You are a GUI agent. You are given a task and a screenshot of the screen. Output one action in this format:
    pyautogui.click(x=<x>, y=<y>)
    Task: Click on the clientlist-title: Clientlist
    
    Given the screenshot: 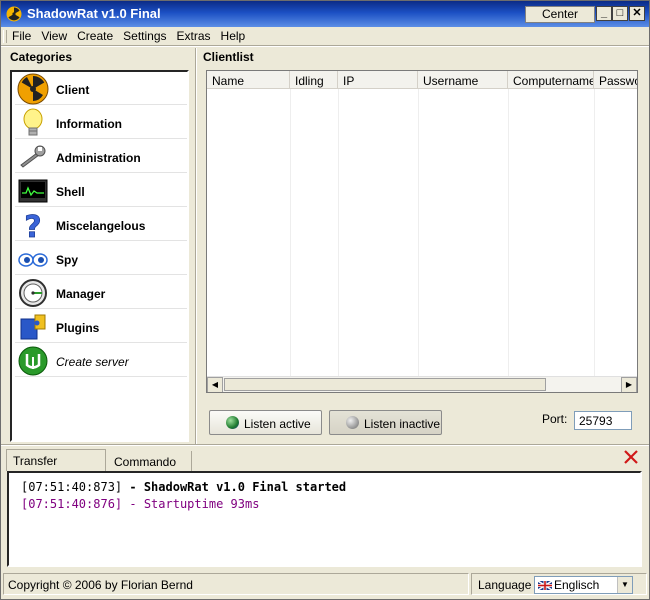 What is the action you would take?
    pyautogui.click(x=228, y=57)
    